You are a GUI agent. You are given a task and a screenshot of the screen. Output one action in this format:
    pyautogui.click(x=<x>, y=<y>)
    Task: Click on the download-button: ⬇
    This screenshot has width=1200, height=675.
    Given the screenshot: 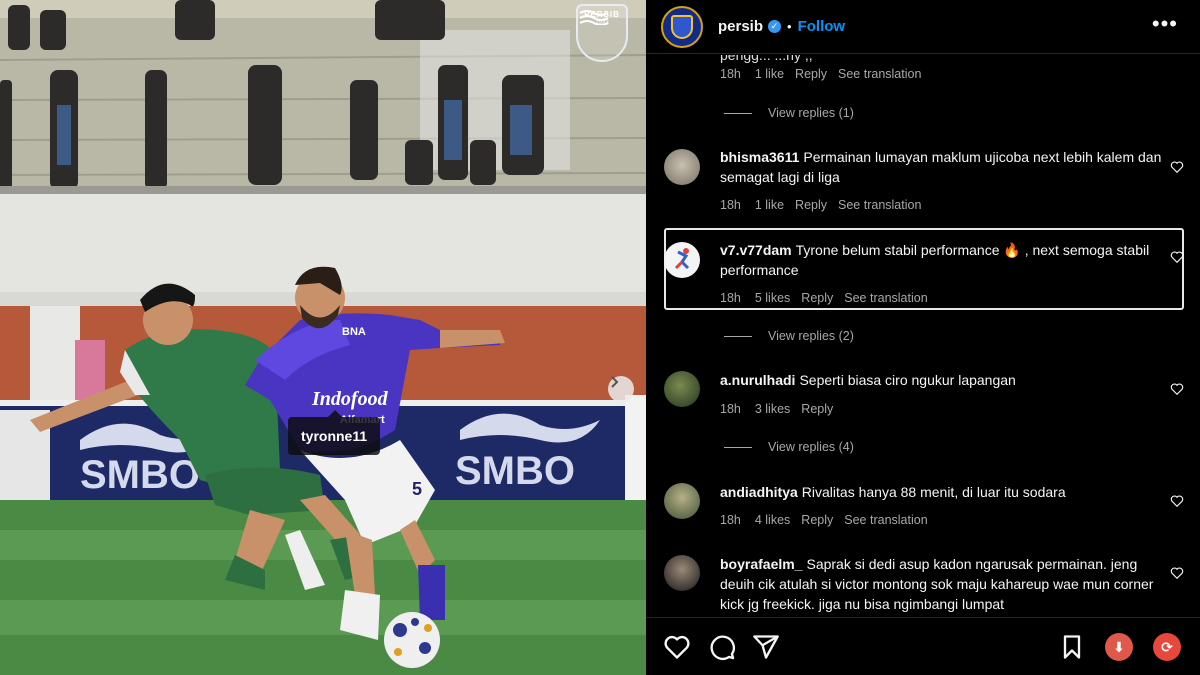 What is the action you would take?
    pyautogui.click(x=1119, y=647)
    